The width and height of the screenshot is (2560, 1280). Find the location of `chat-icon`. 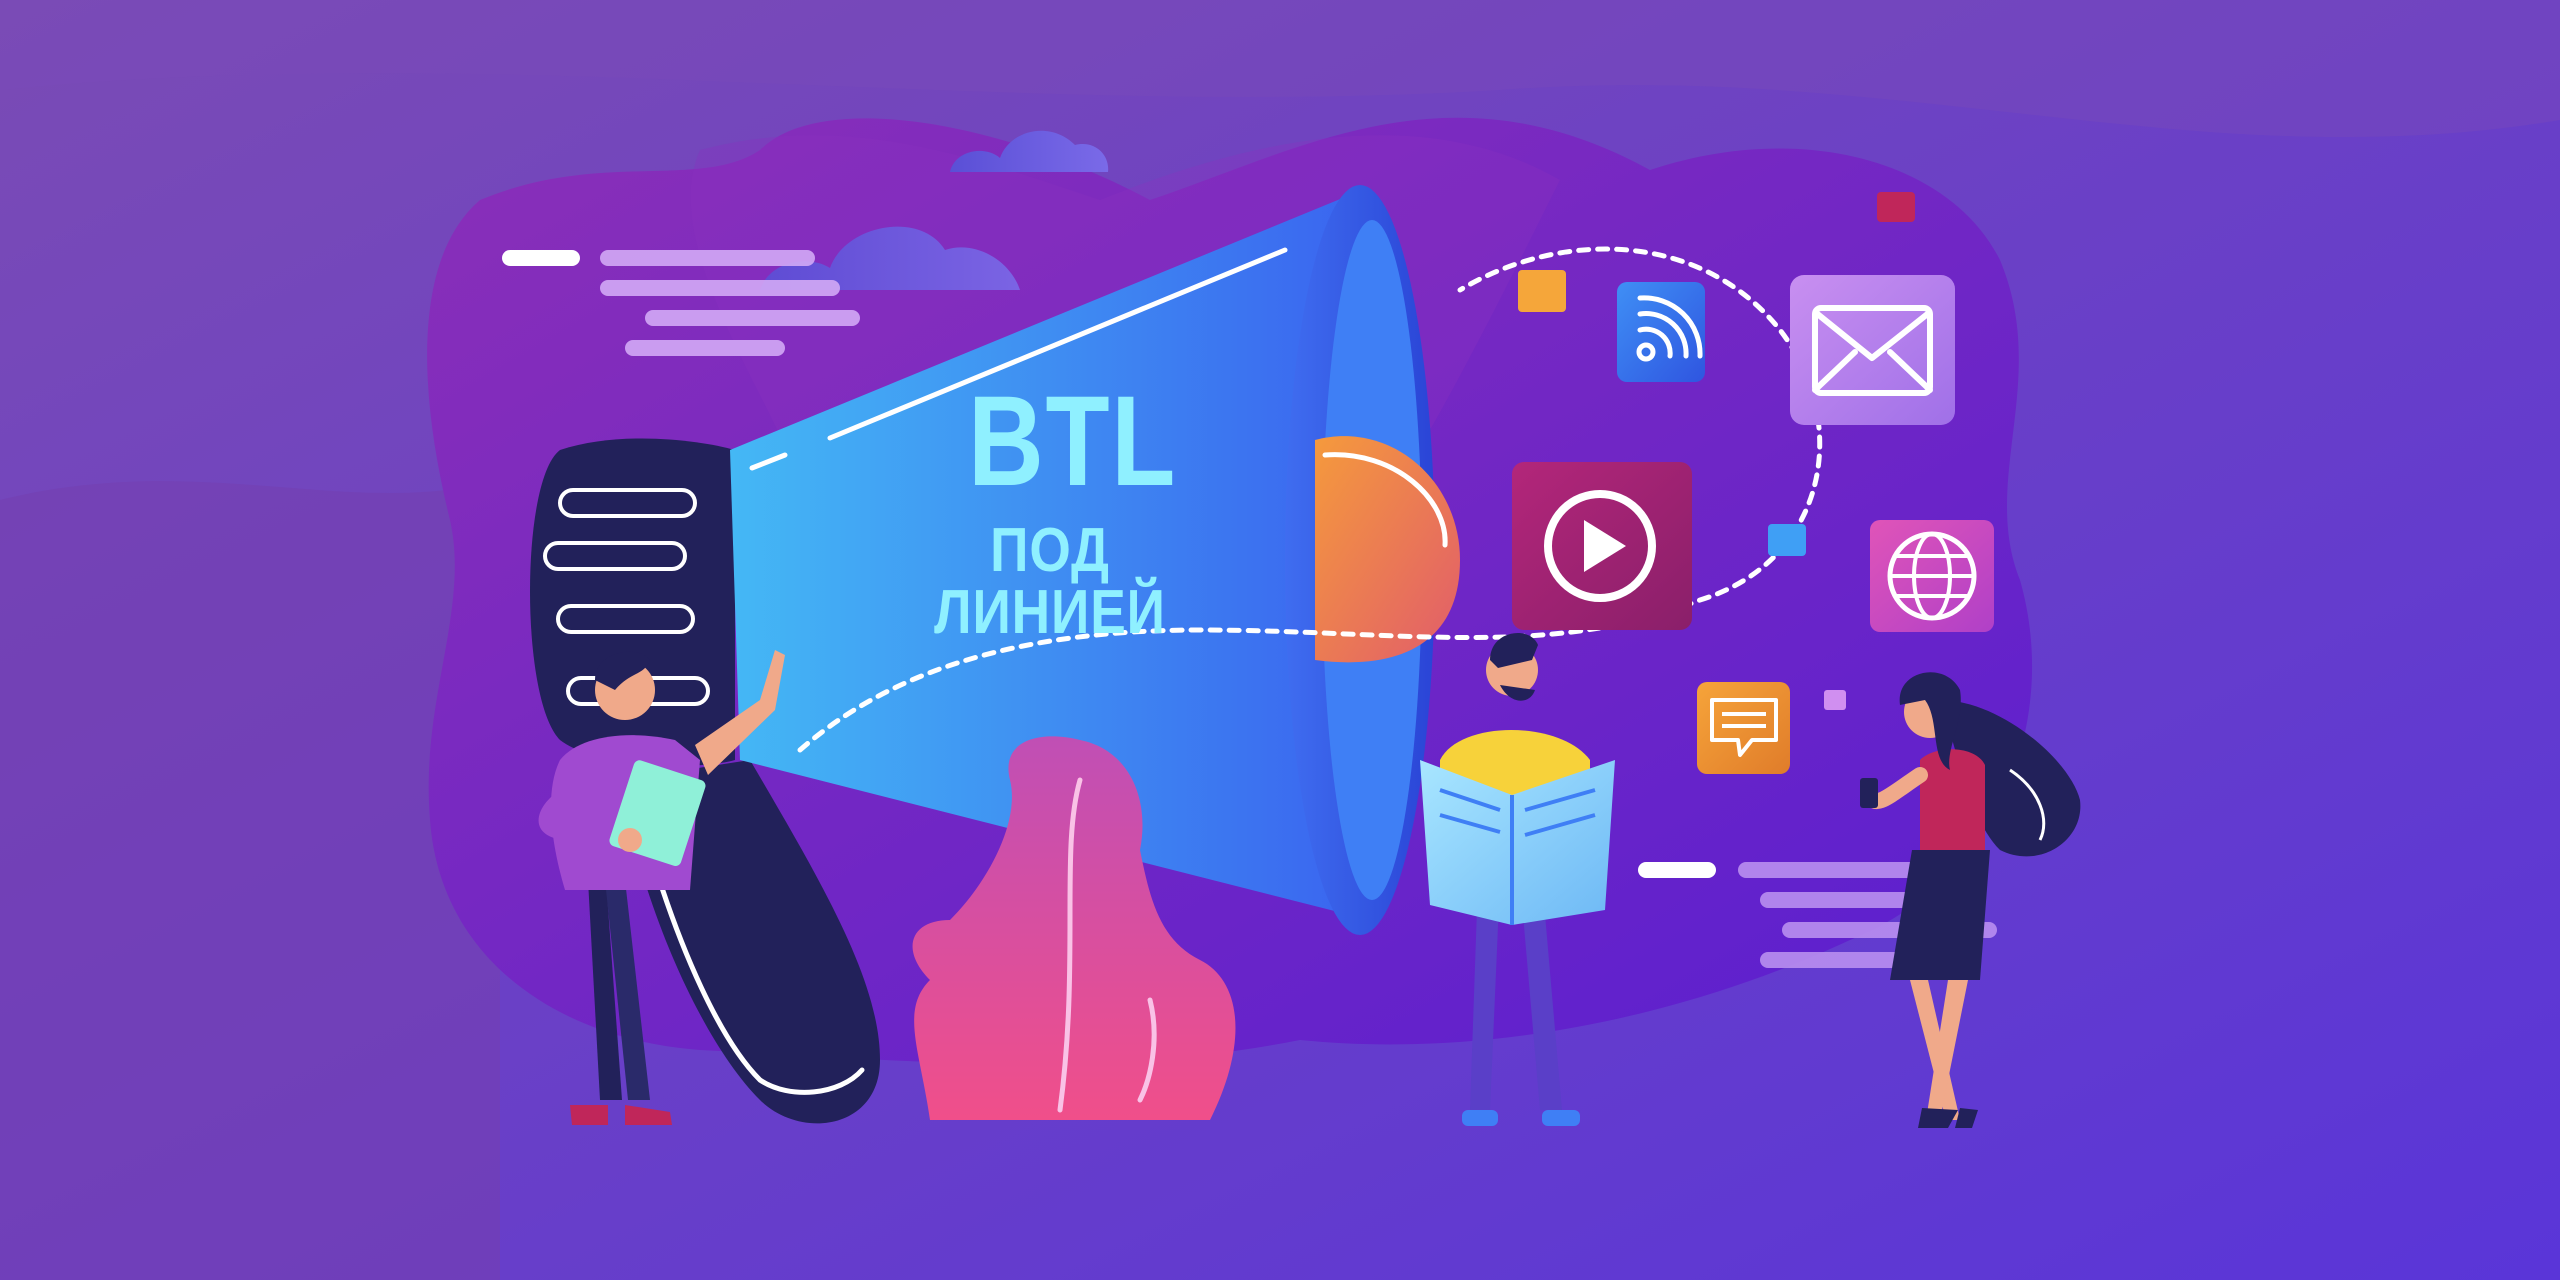

chat-icon is located at coordinates (1743, 728).